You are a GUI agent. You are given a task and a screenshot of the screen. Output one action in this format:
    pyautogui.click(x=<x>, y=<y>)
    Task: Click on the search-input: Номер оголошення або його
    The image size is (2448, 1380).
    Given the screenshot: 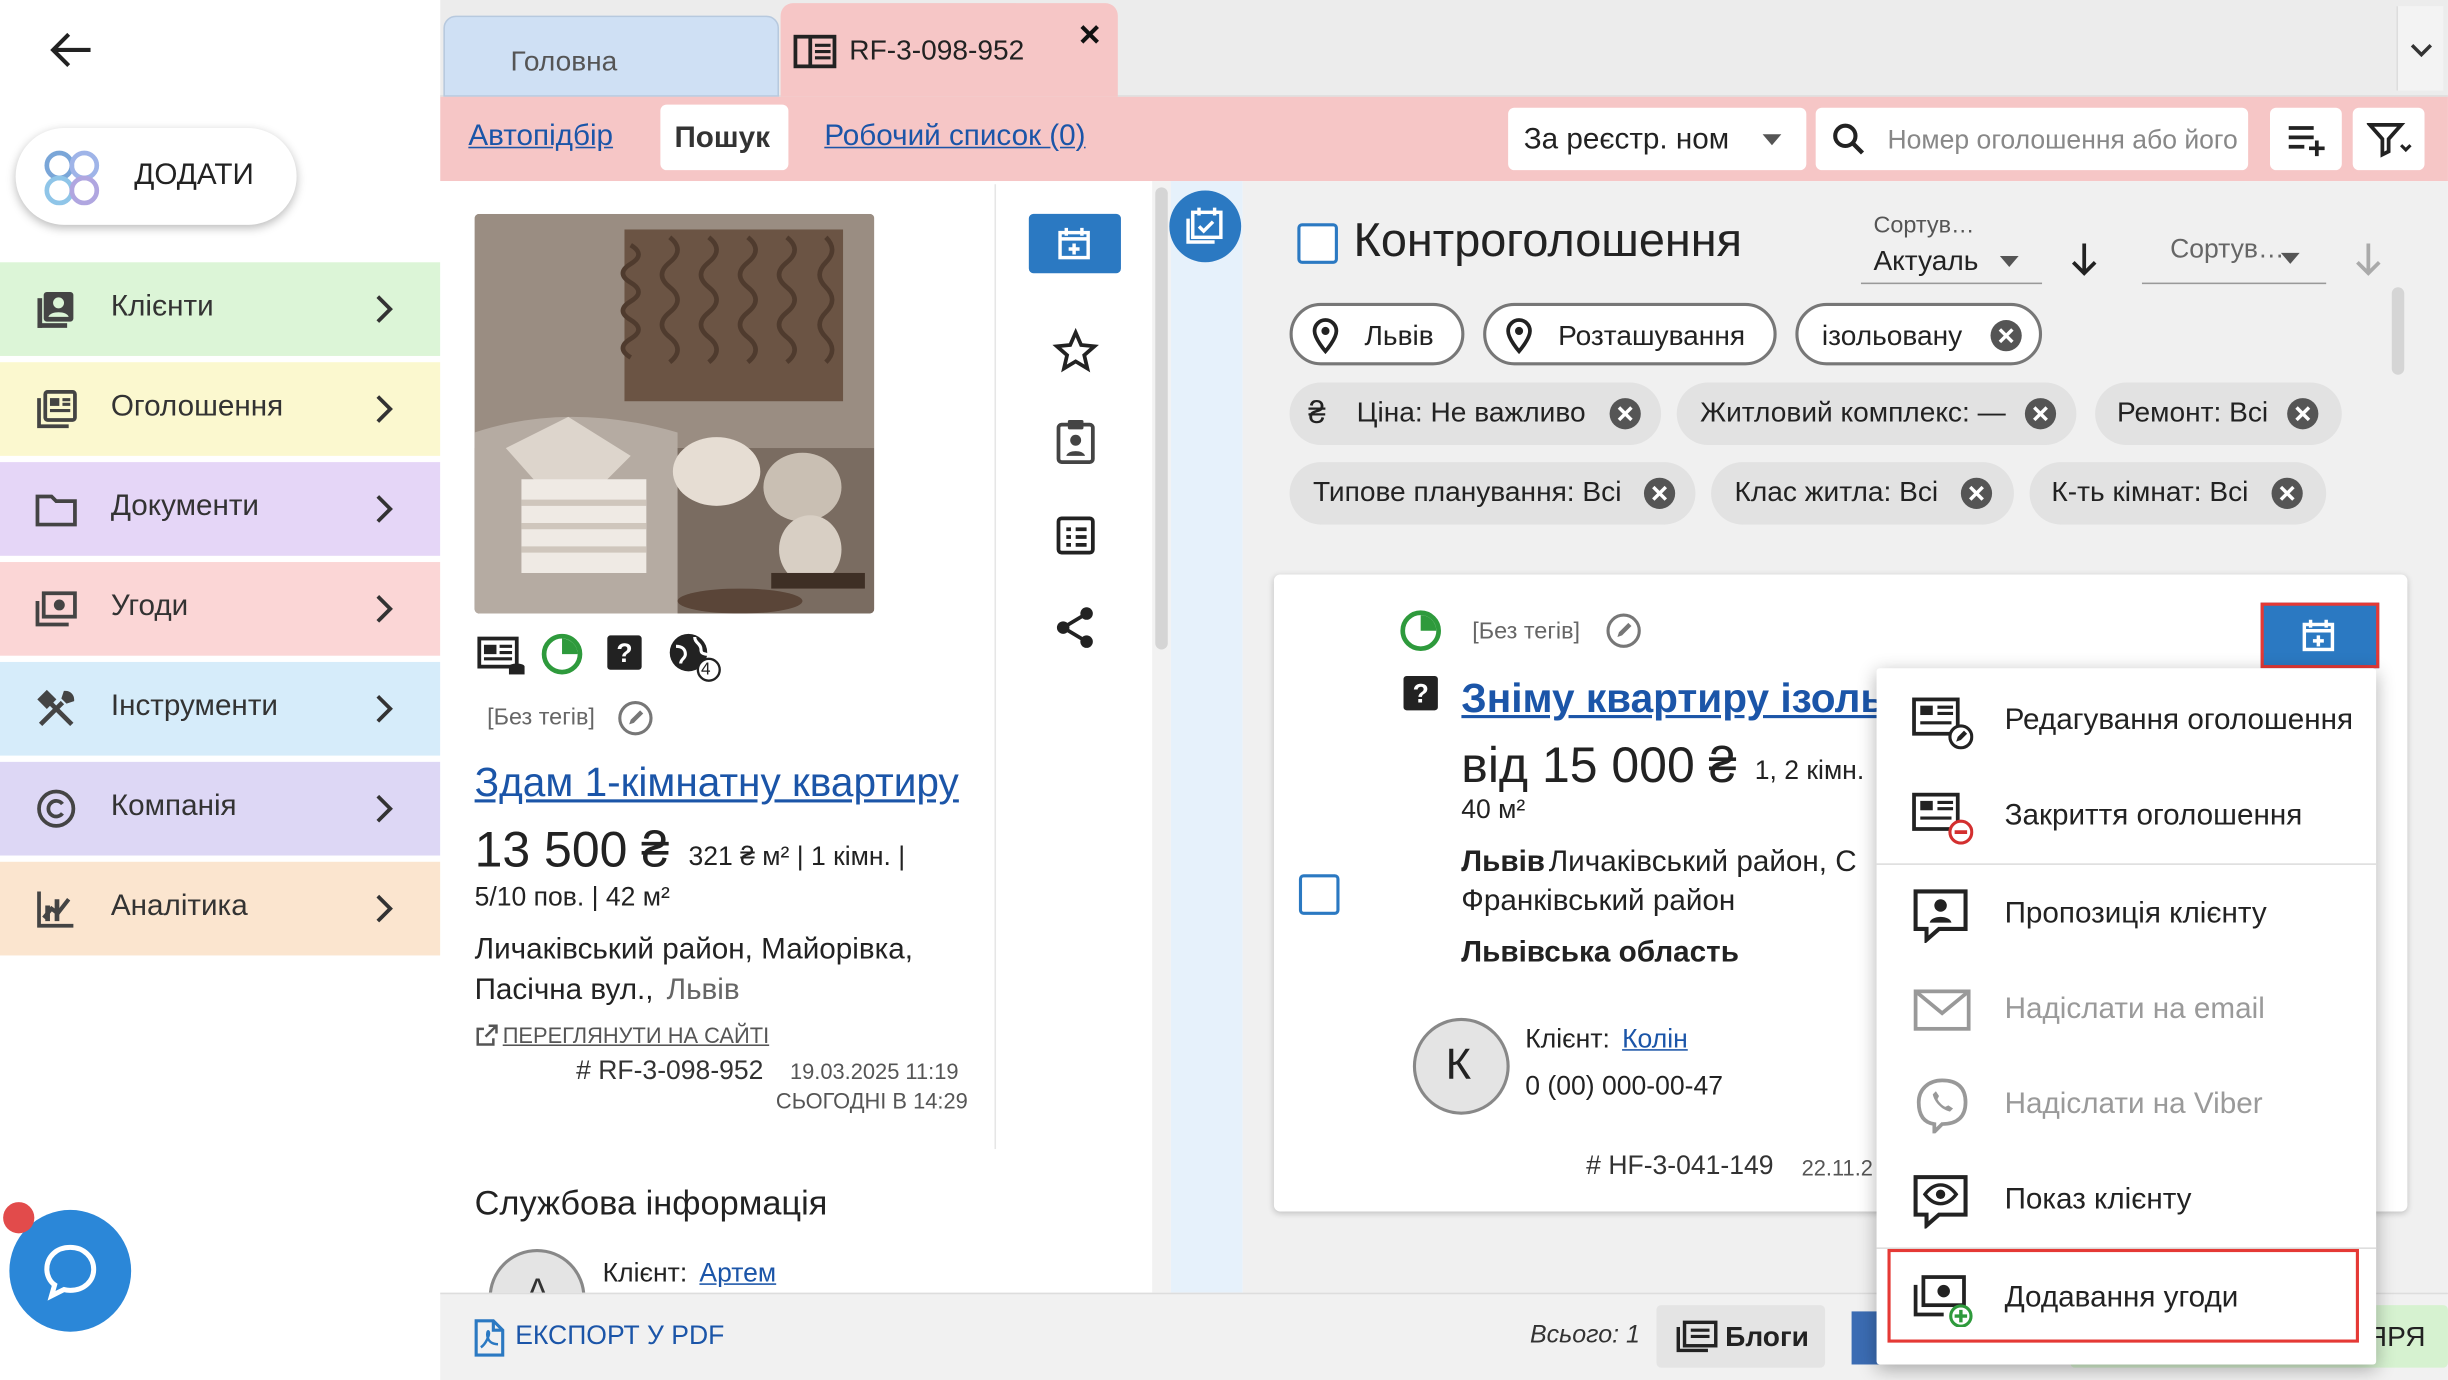 What is the action you would take?
    pyautogui.click(x=2032, y=139)
    